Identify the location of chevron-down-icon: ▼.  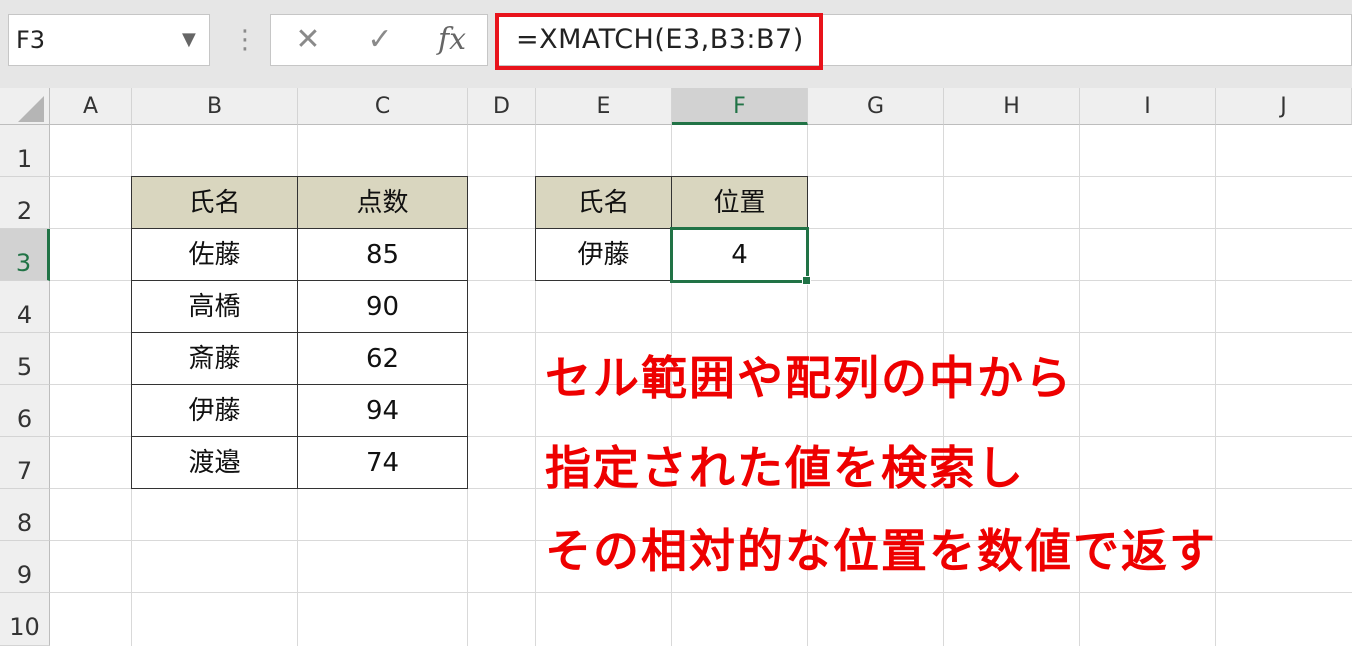
(189, 40).